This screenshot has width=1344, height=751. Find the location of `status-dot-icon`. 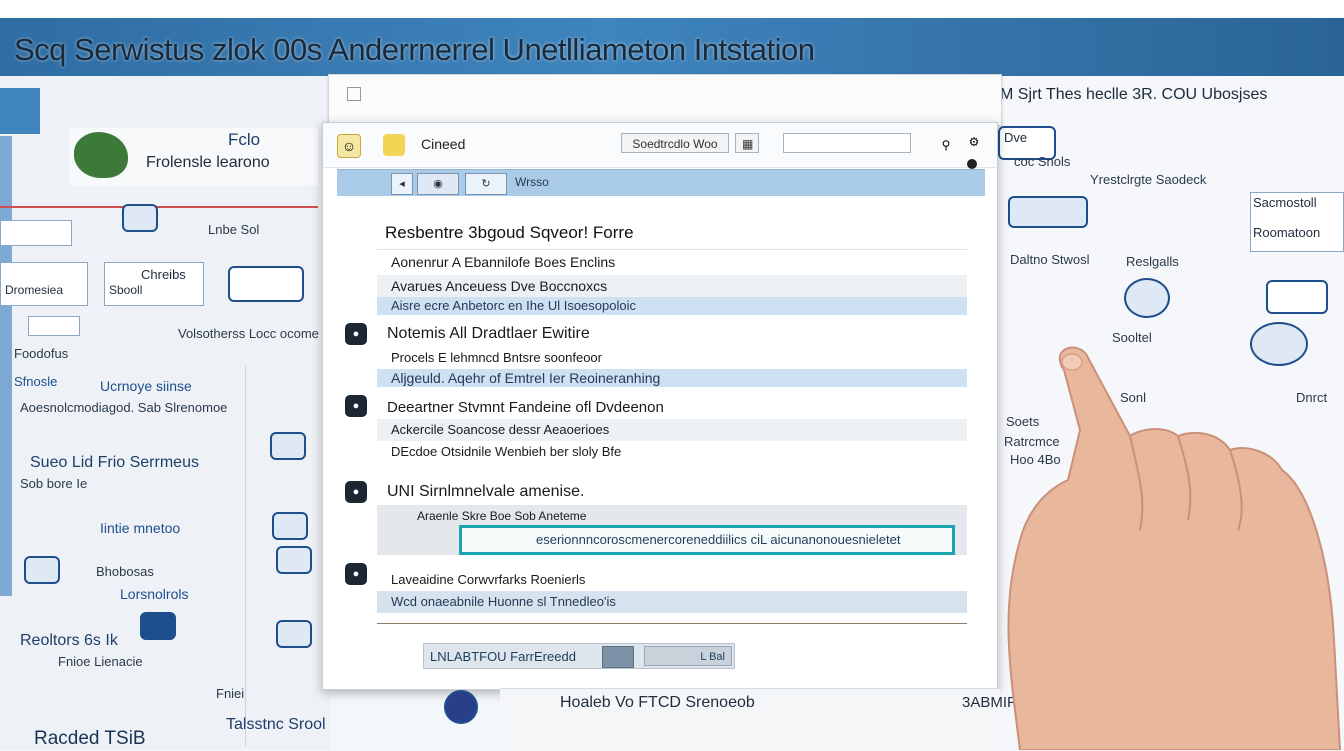

status-dot-icon is located at coordinates (972, 164).